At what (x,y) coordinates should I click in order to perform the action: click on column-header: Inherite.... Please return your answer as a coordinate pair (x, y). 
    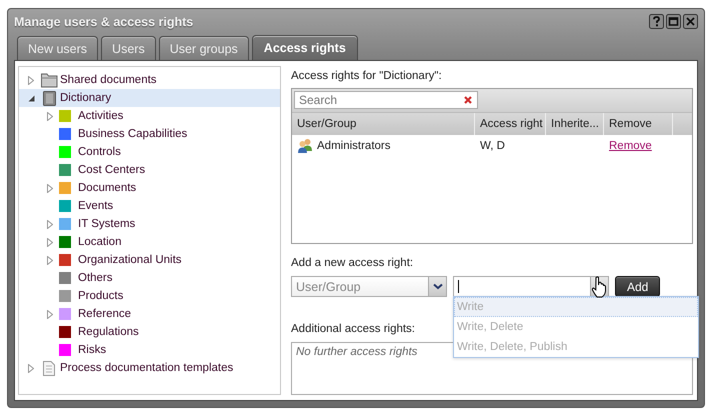
    Looking at the image, I should click on (575, 123).